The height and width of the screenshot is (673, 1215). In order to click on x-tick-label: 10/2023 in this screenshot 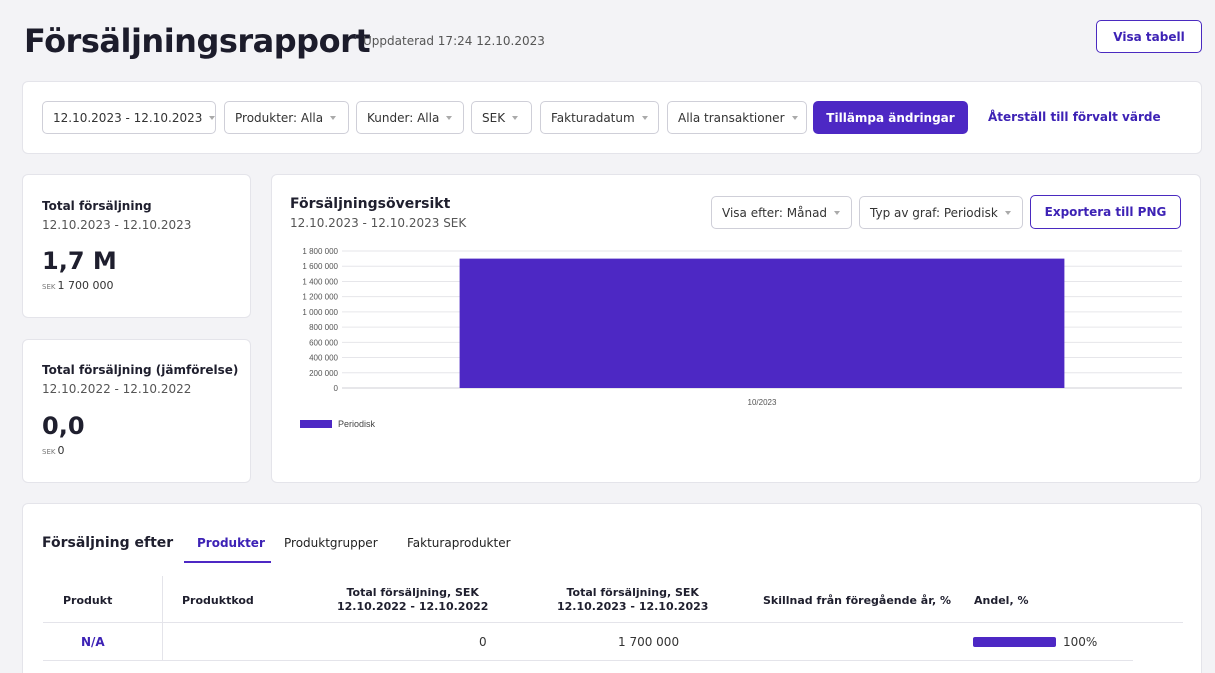, I will do `click(762, 402)`.